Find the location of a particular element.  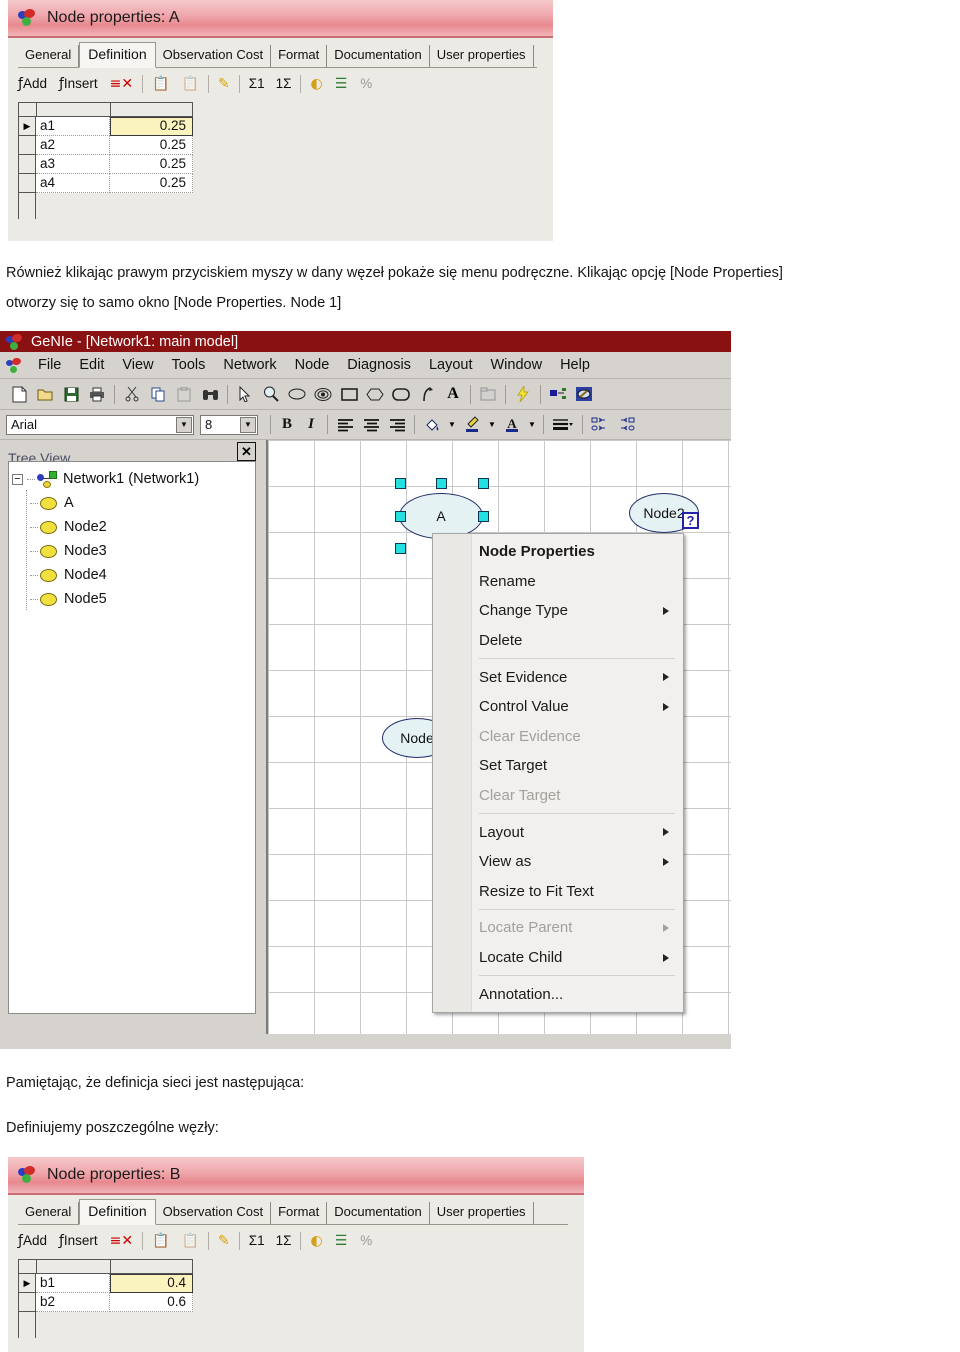

menu-file: File is located at coordinates (49, 365).